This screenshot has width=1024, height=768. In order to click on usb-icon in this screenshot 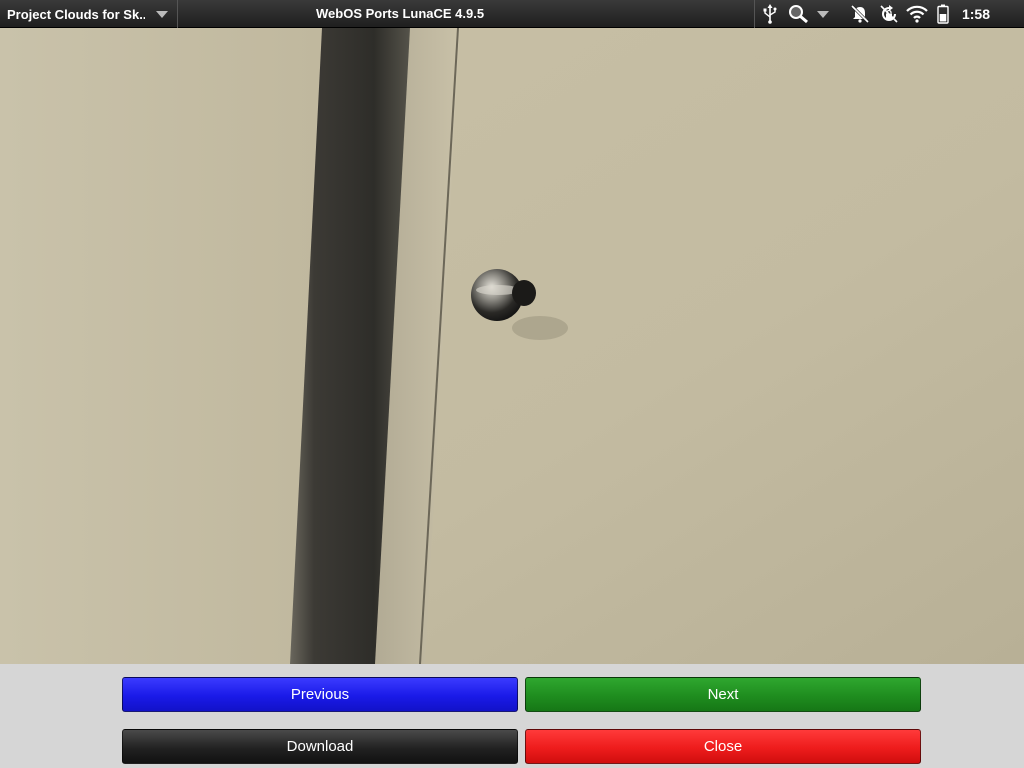, I will do `click(770, 14)`.